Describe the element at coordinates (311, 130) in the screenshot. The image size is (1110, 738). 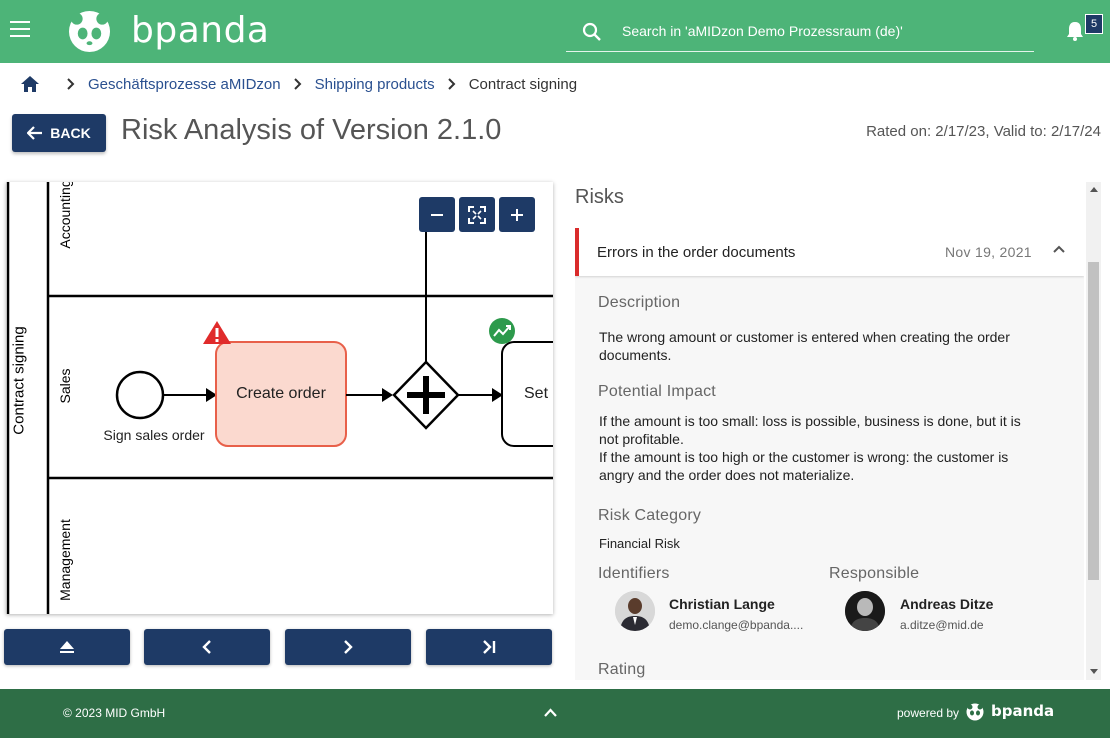
I see `page-title: Risk Analysis of Version 2.1.0` at that location.